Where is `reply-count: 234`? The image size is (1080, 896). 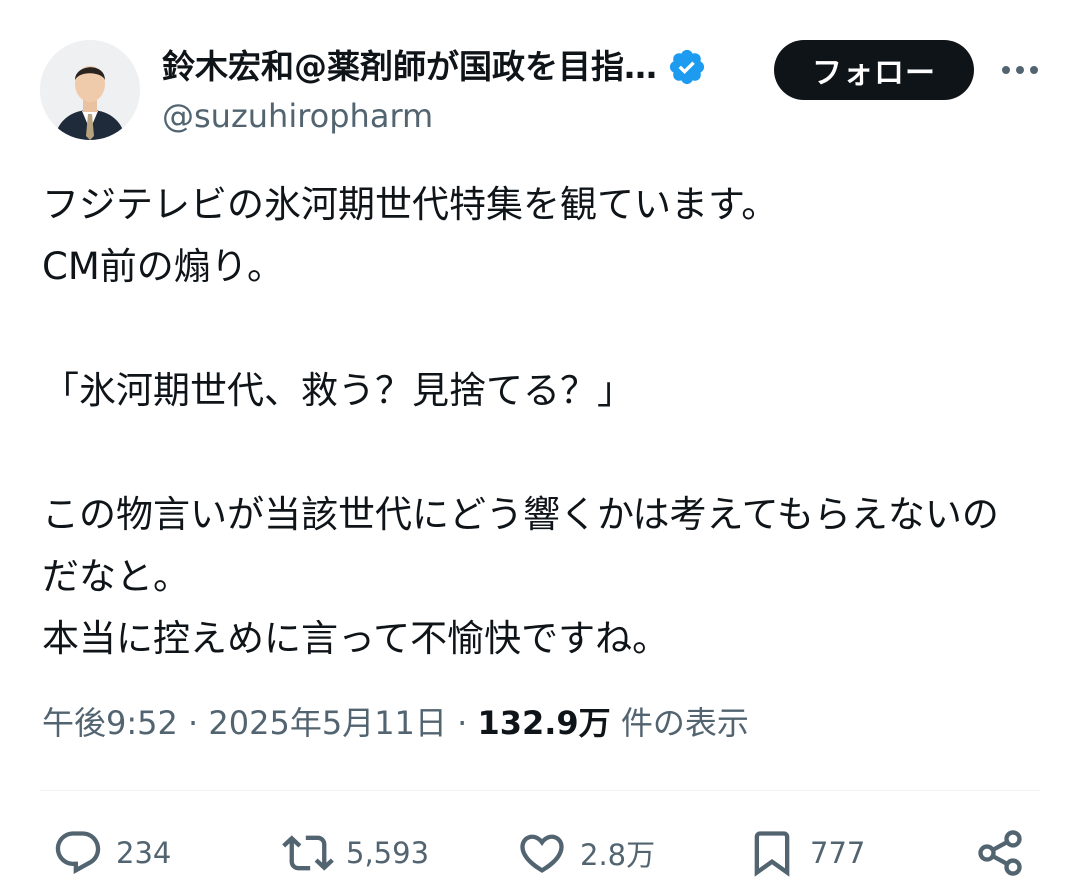 reply-count: 234 is located at coordinates (144, 853).